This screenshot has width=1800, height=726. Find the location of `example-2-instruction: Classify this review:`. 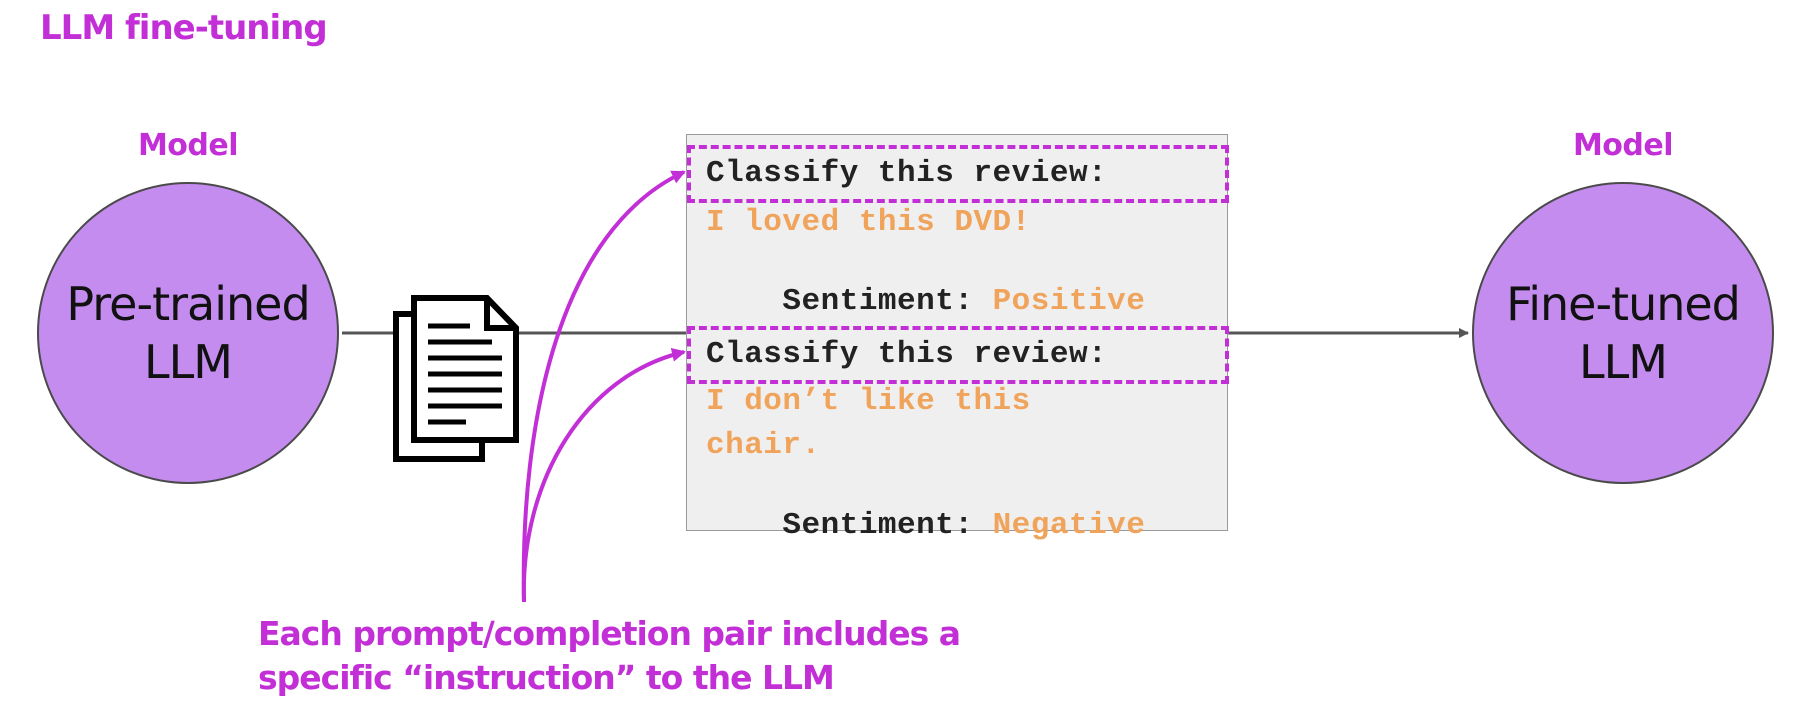

example-2-instruction: Classify this review: is located at coordinates (907, 354).